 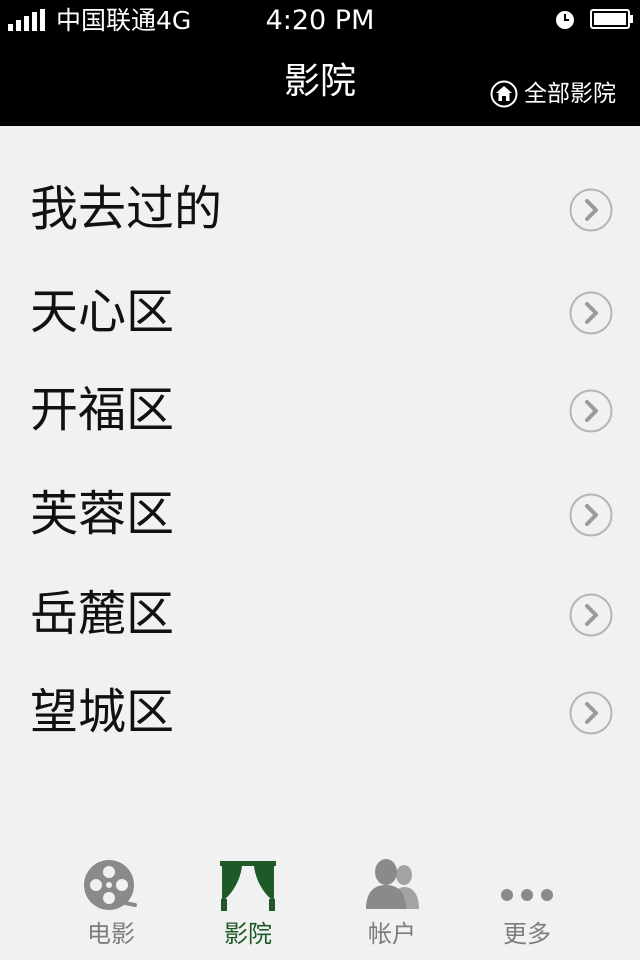 What do you see at coordinates (392, 934) in the screenshot?
I see `tab-label: 帐户` at bounding box center [392, 934].